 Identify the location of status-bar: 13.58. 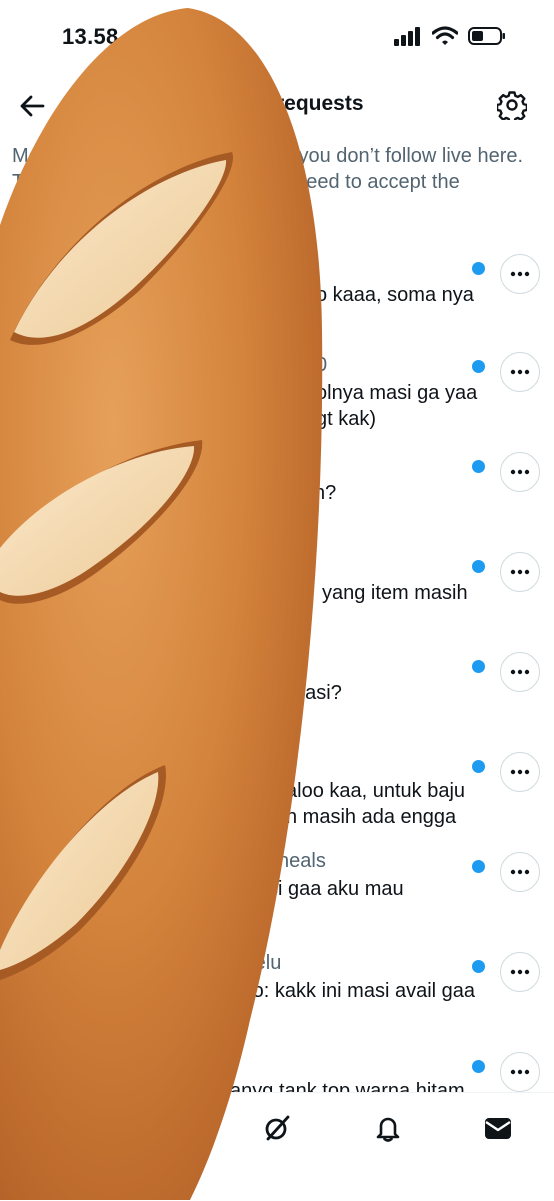
(277, 36).